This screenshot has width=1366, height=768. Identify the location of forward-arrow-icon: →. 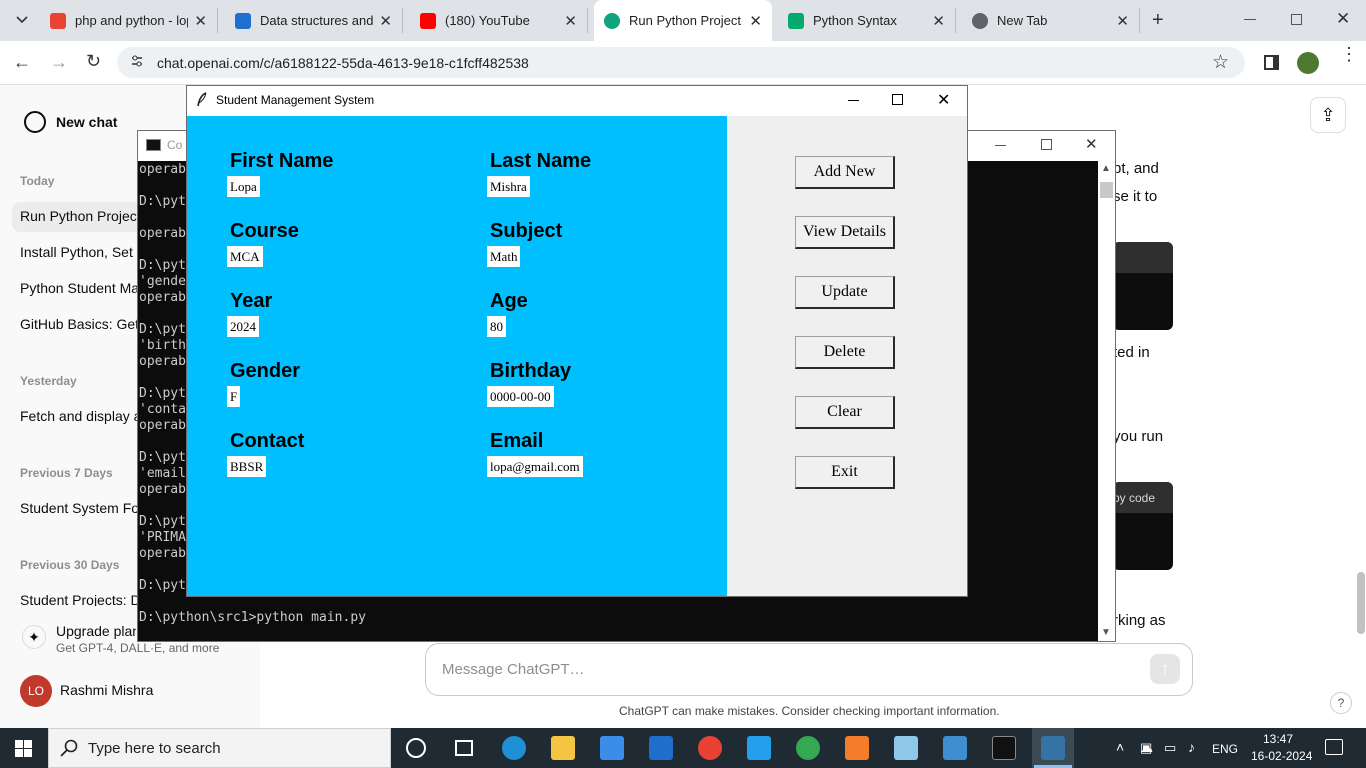
(59, 62).